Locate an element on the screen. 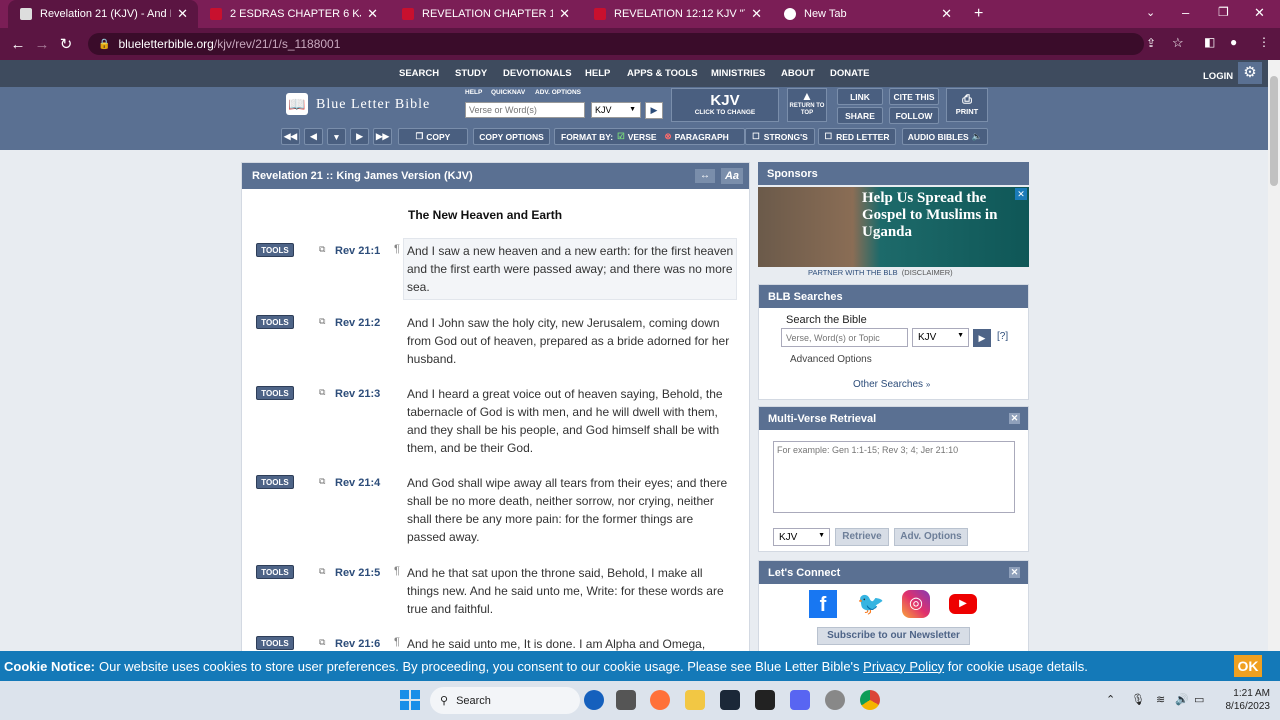 The image size is (1280, 720). scrollbar-thumb is located at coordinates (1274, 131).